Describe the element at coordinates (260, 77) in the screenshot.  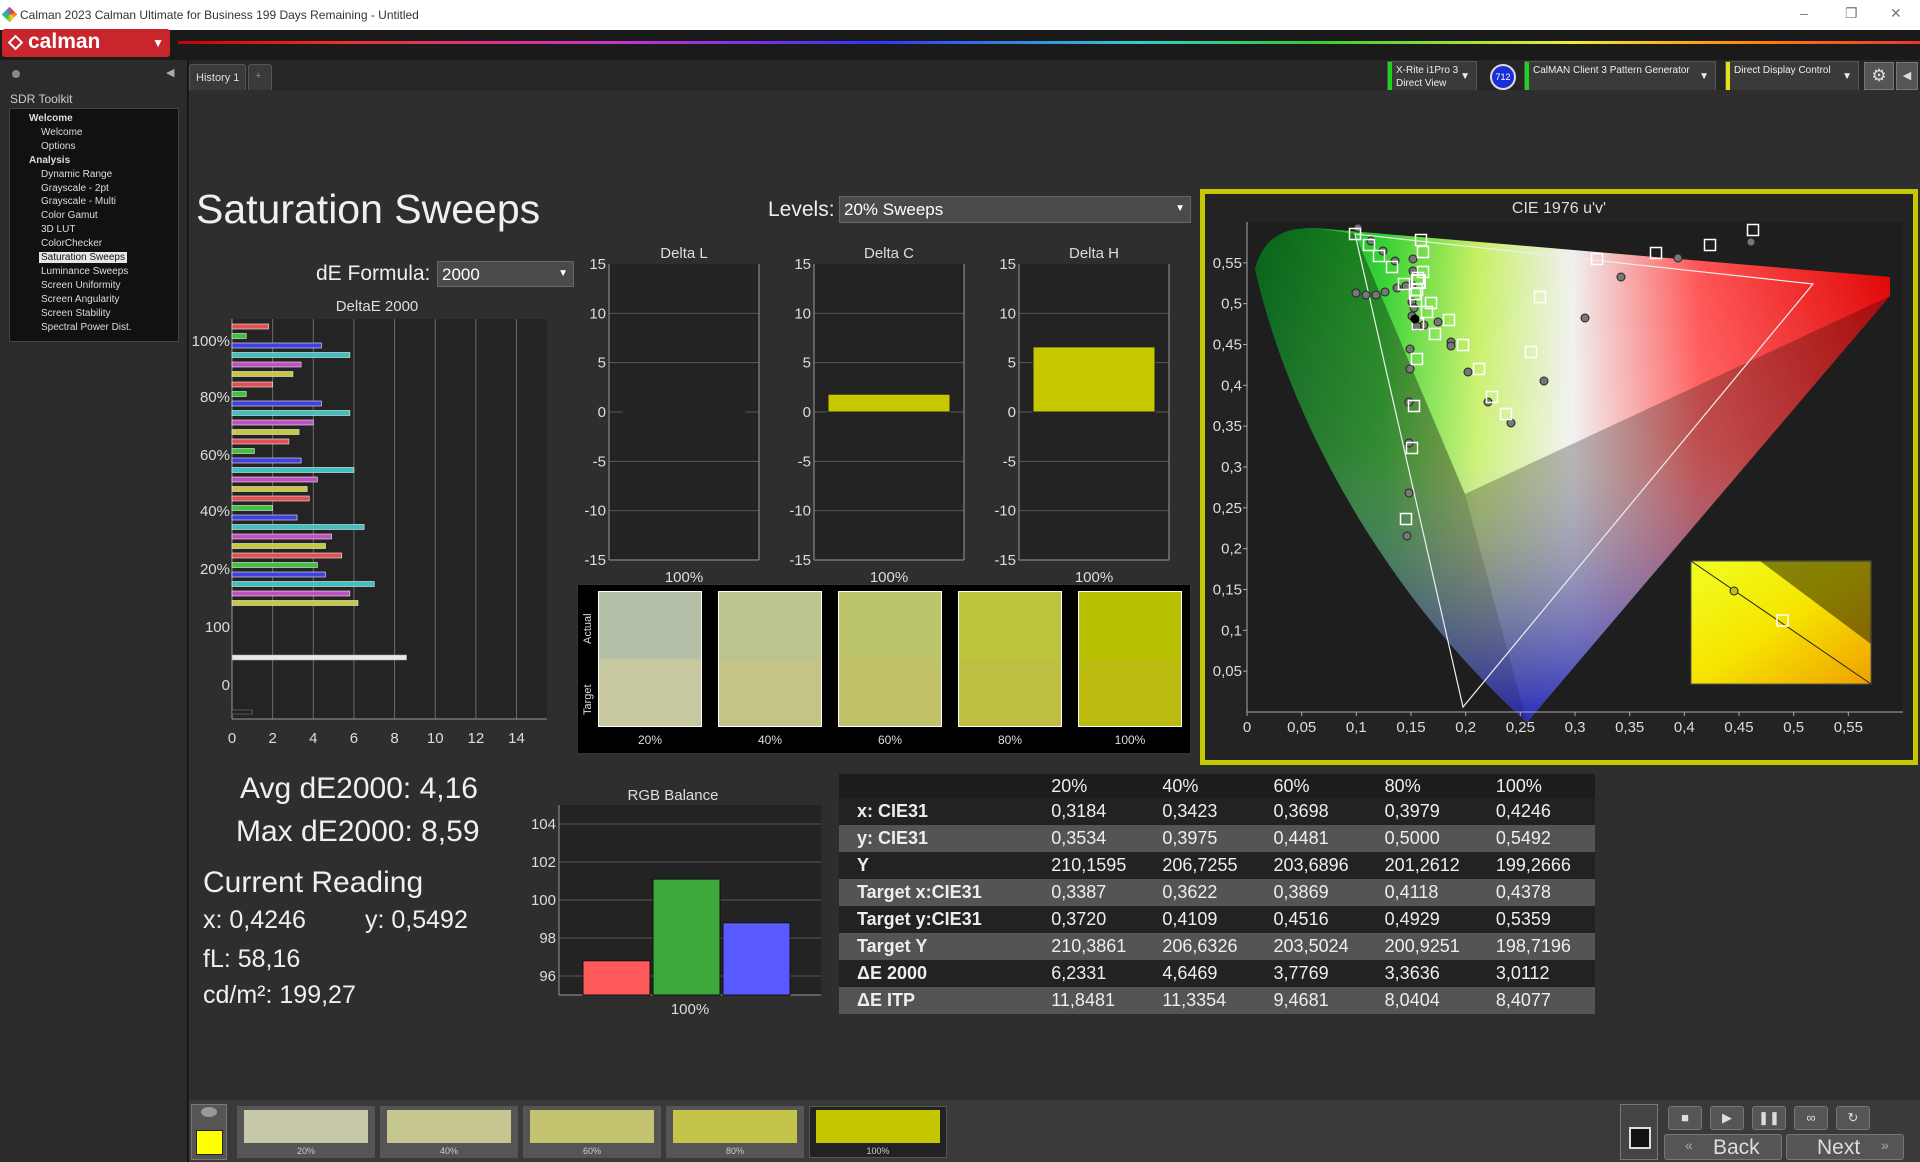
I see `add-tab-button: +` at that location.